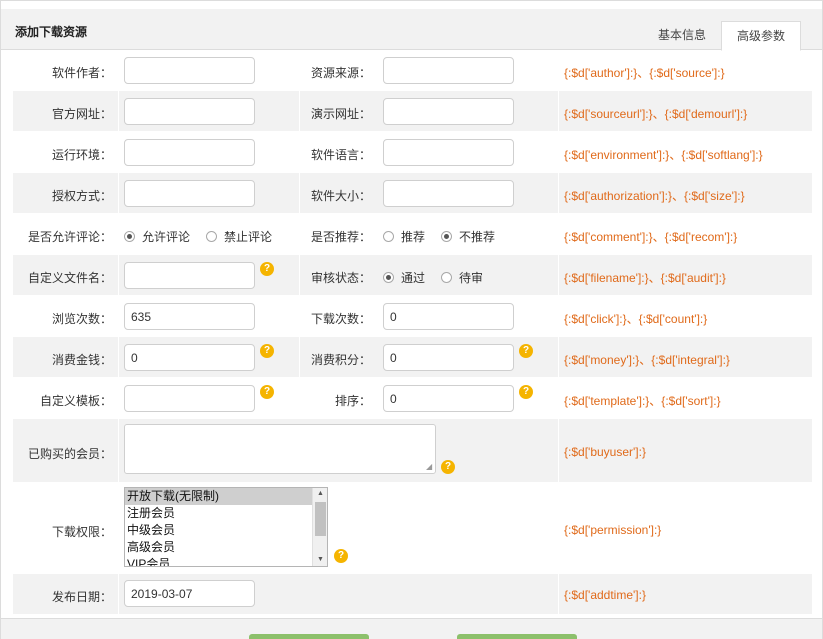 The height and width of the screenshot is (639, 823). I want to click on audit-label: 审核状态：, so click(340, 278).